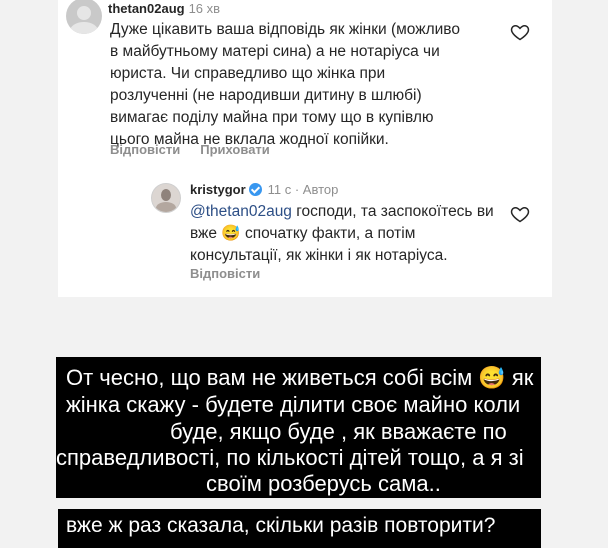  Describe the element at coordinates (392, 211) in the screenshot. I see `reply-line-rest: господи, та заспокоїтесь ви` at that location.